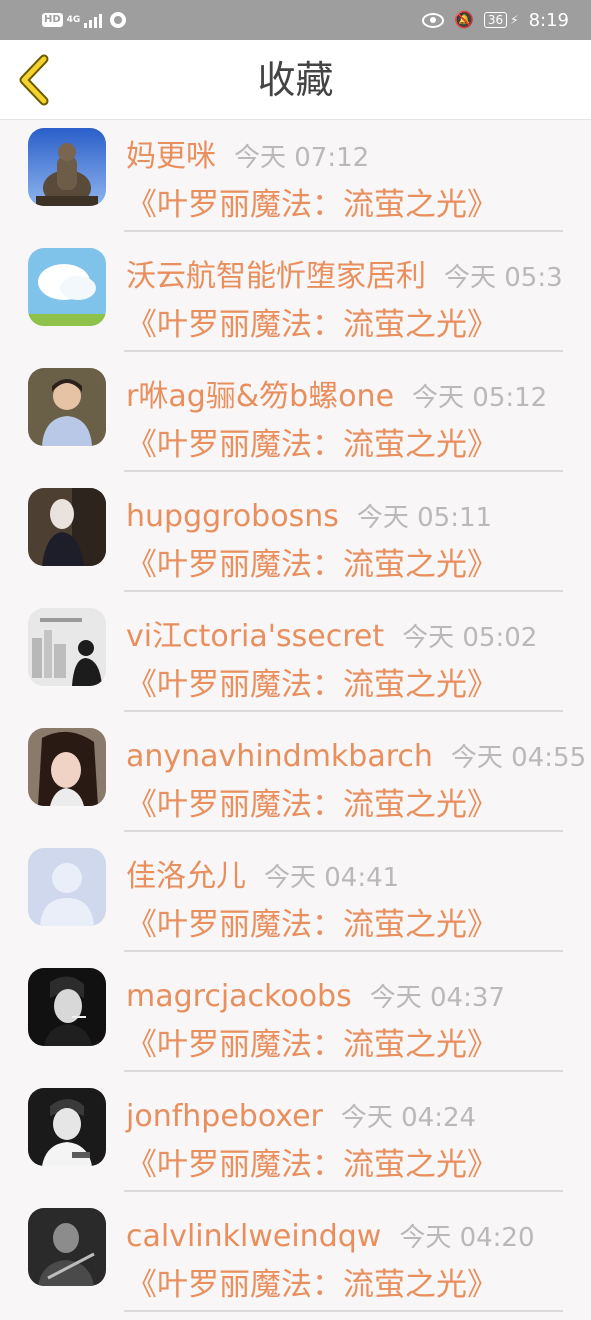  Describe the element at coordinates (332, 878) in the screenshot. I see `timestamp: 今天 04:41` at that location.